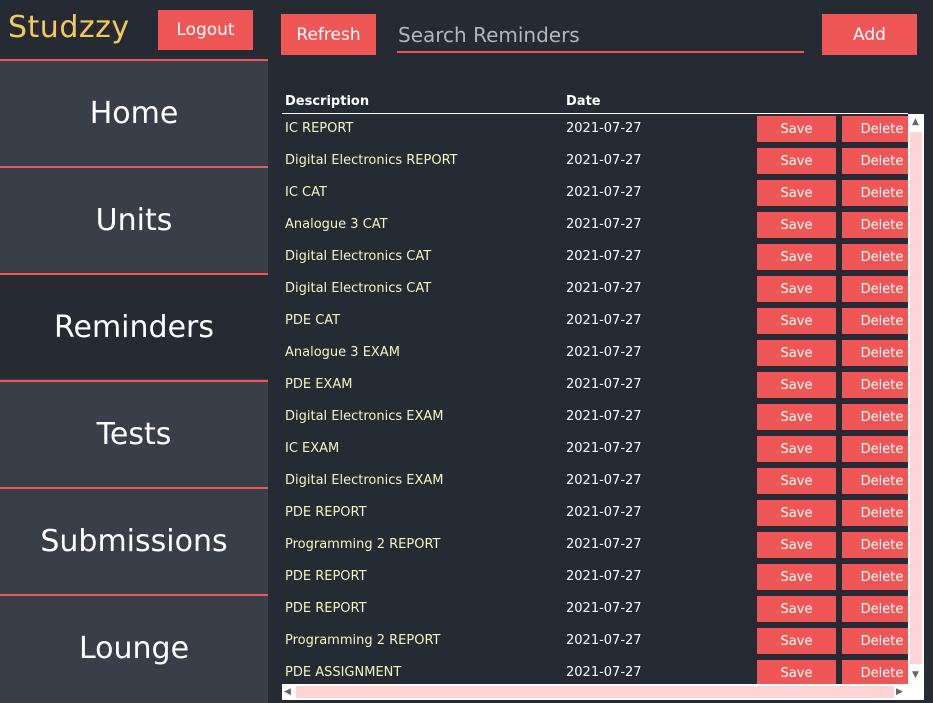 This screenshot has width=933, height=703. Describe the element at coordinates (364, 480) in the screenshot. I see `reminder-description: Digital Electronics EXAM` at that location.